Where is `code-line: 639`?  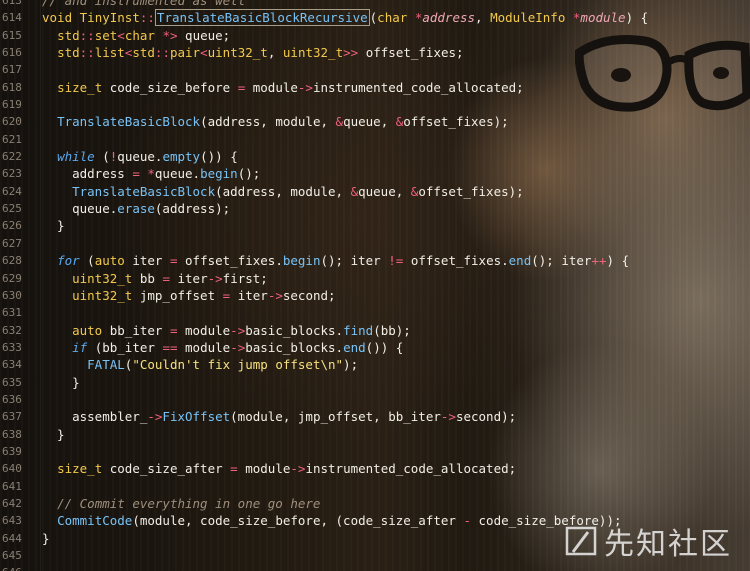 code-line: 639 is located at coordinates (375, 451).